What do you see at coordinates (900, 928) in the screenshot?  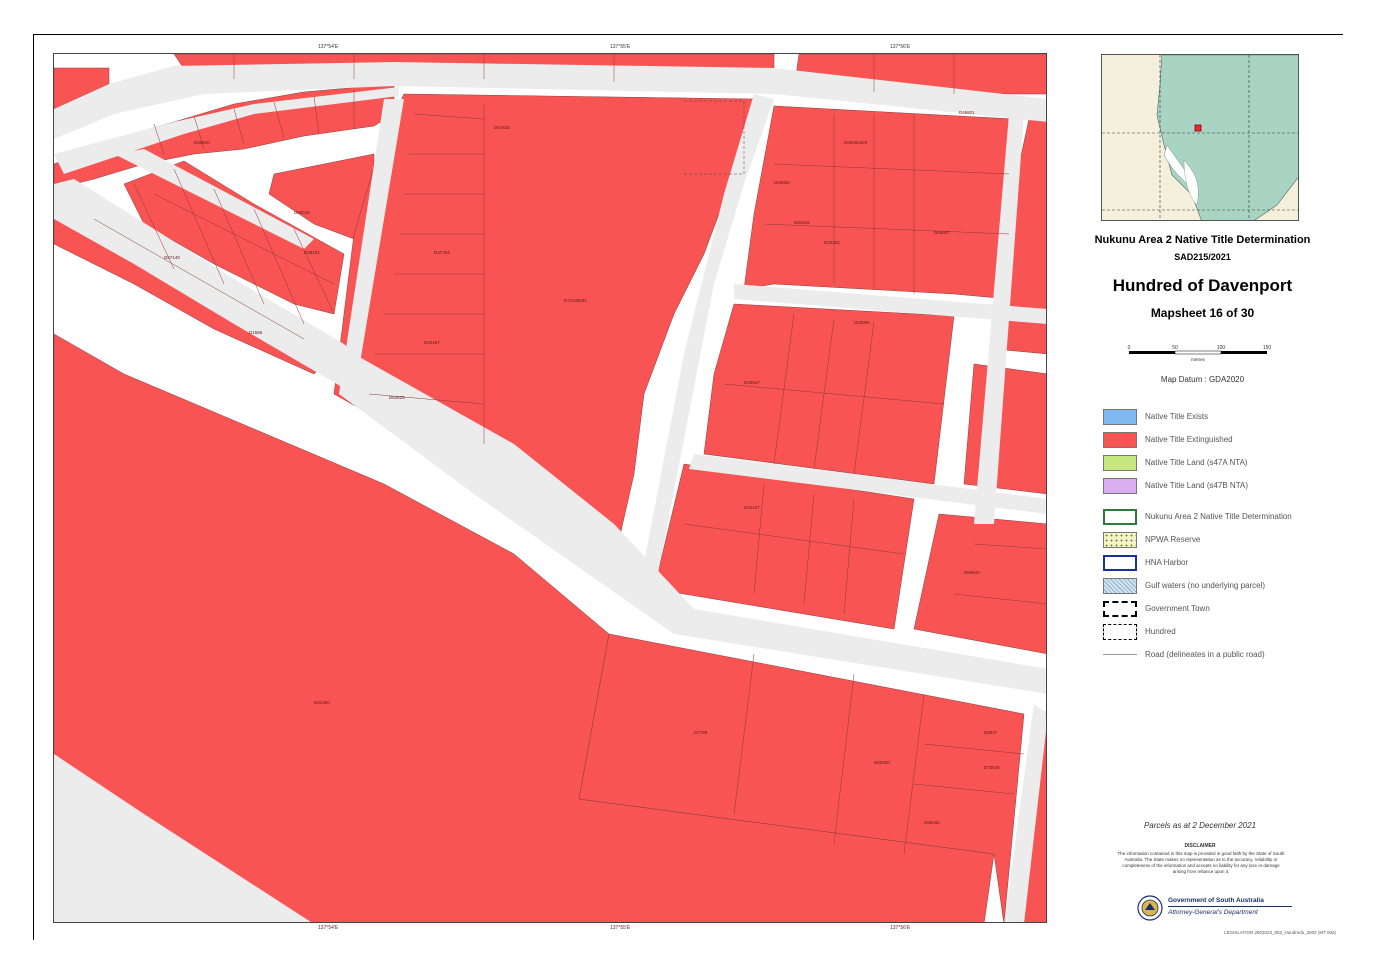 I see `grid-label-bottom-3: 137°56'E` at bounding box center [900, 928].